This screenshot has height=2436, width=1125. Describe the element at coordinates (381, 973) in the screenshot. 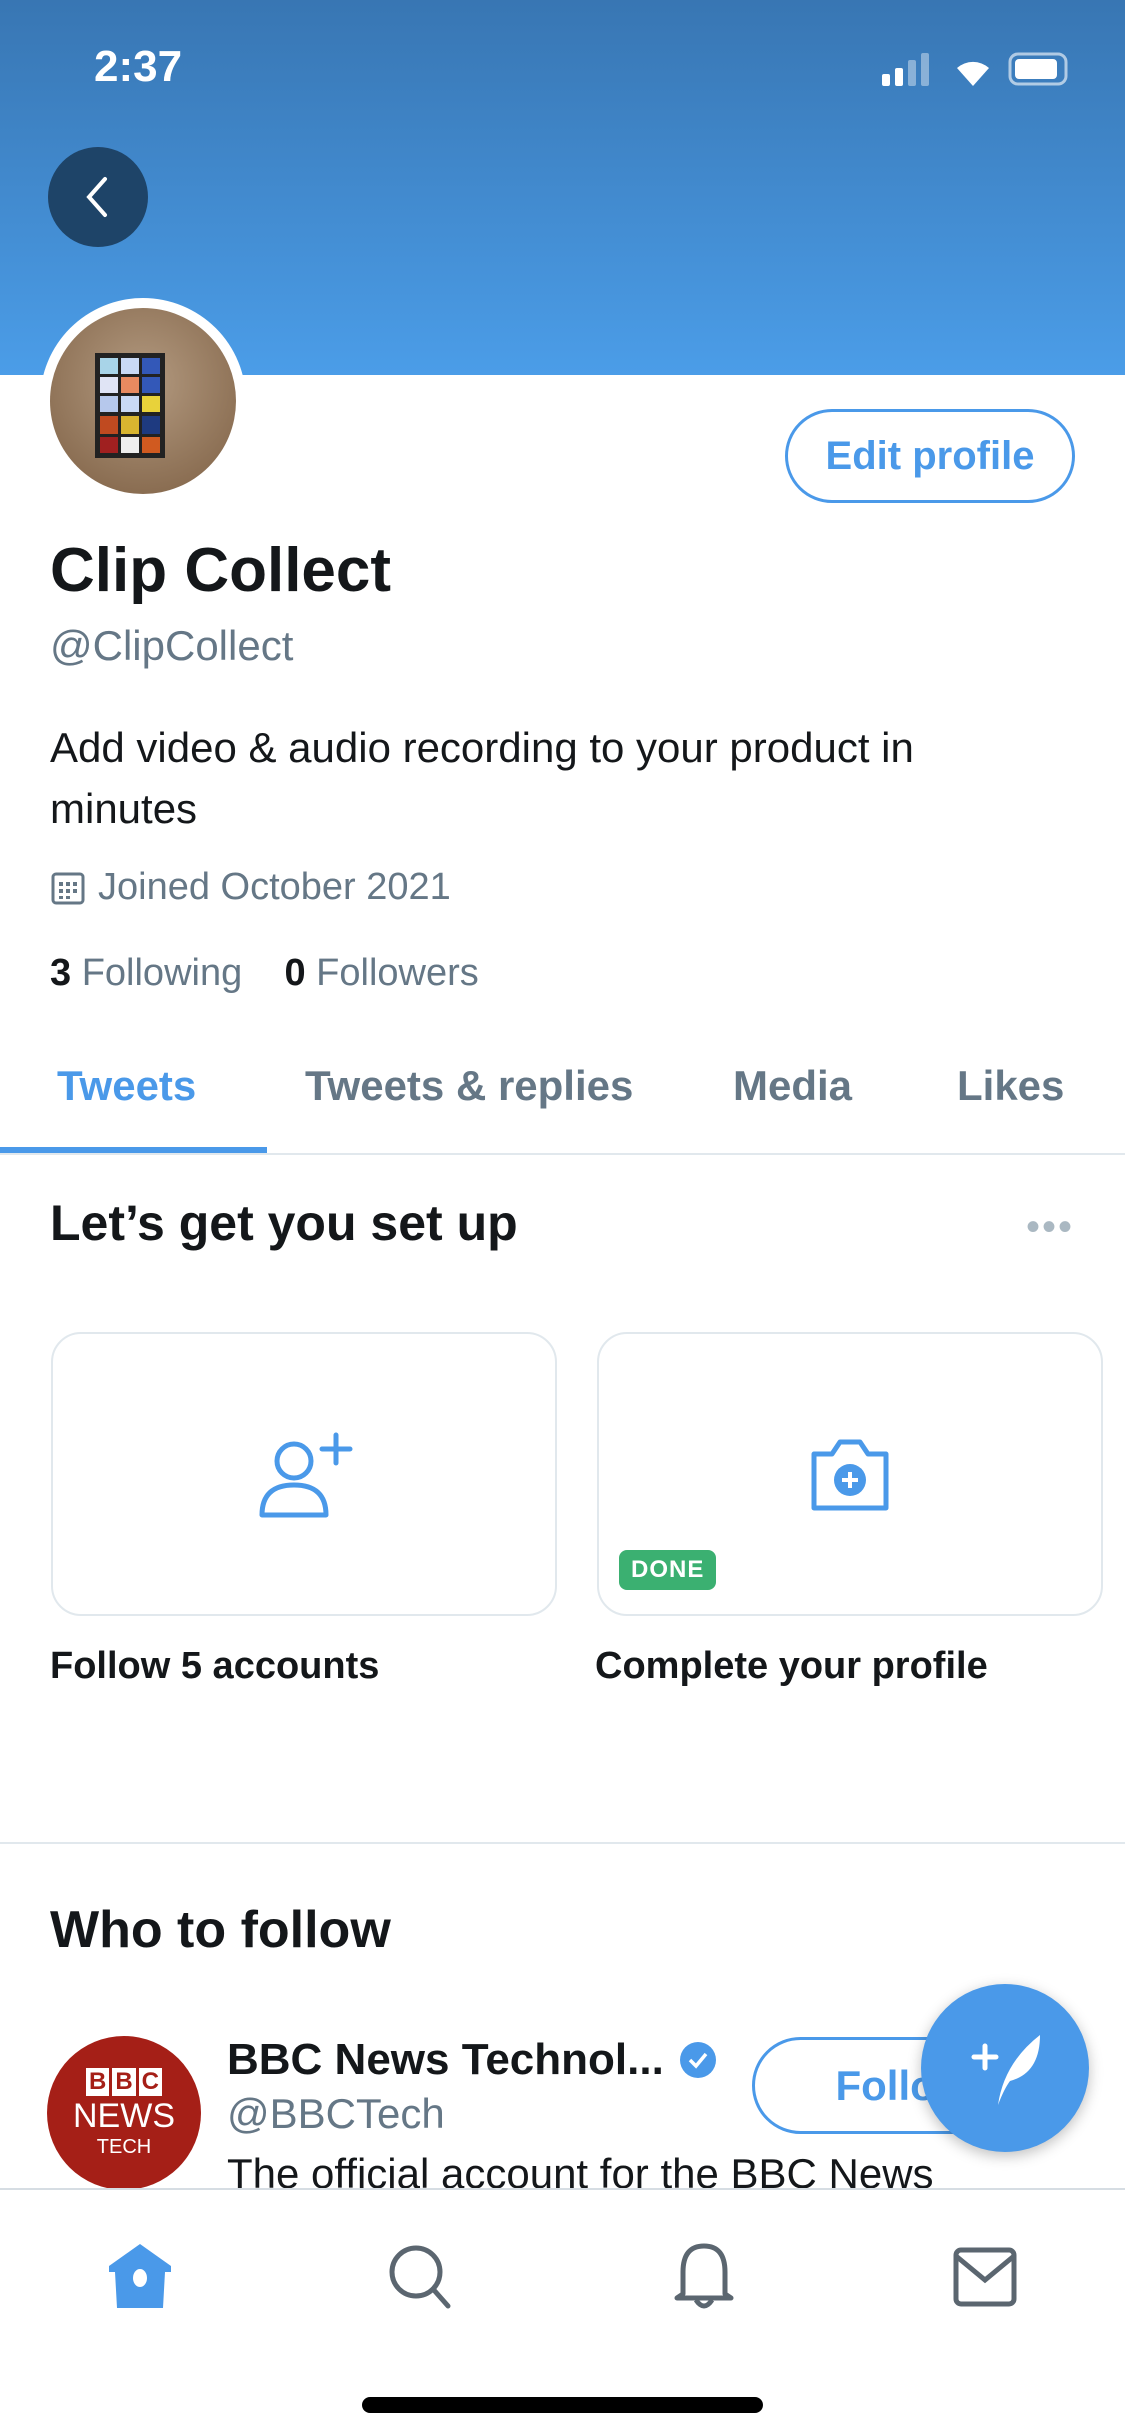

I see `followers-link: 0 Followers` at that location.